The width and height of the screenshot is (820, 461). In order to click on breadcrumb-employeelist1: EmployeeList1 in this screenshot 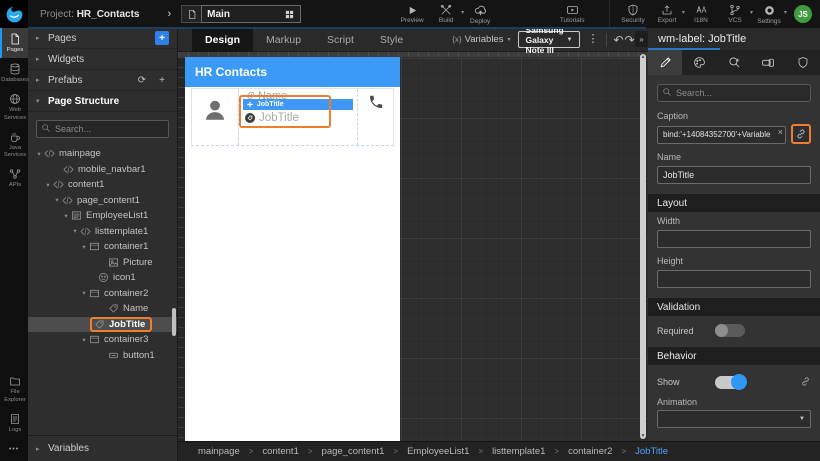, I will do `click(438, 451)`.